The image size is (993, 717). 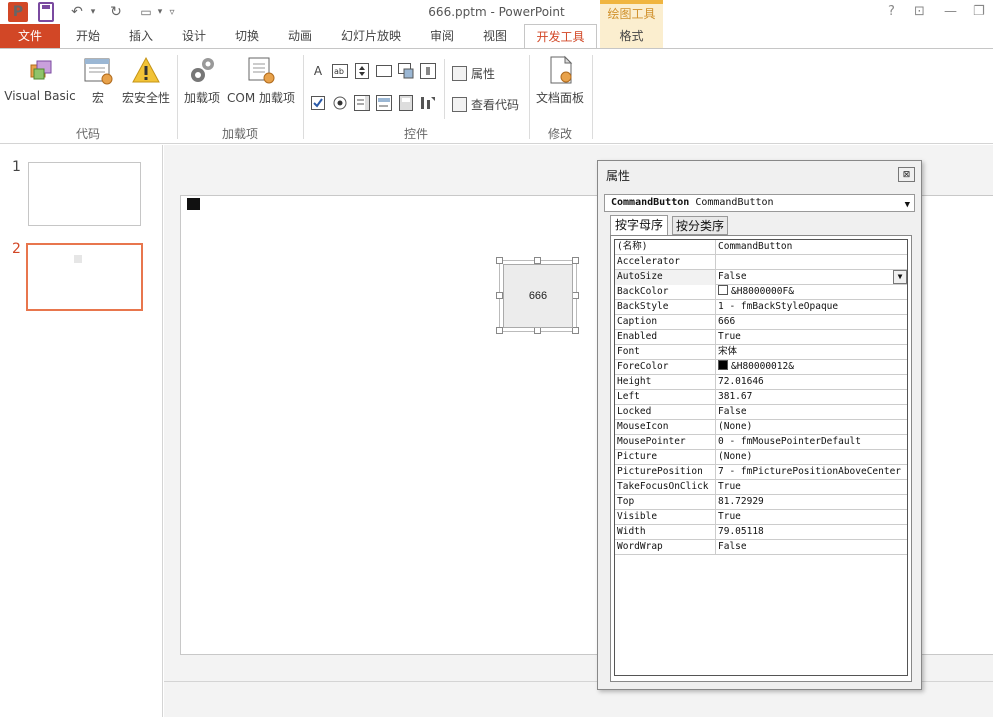 What do you see at coordinates (812, 307) in the screenshot?
I see `property-value: 1 - fmBackStyleOpaque` at bounding box center [812, 307].